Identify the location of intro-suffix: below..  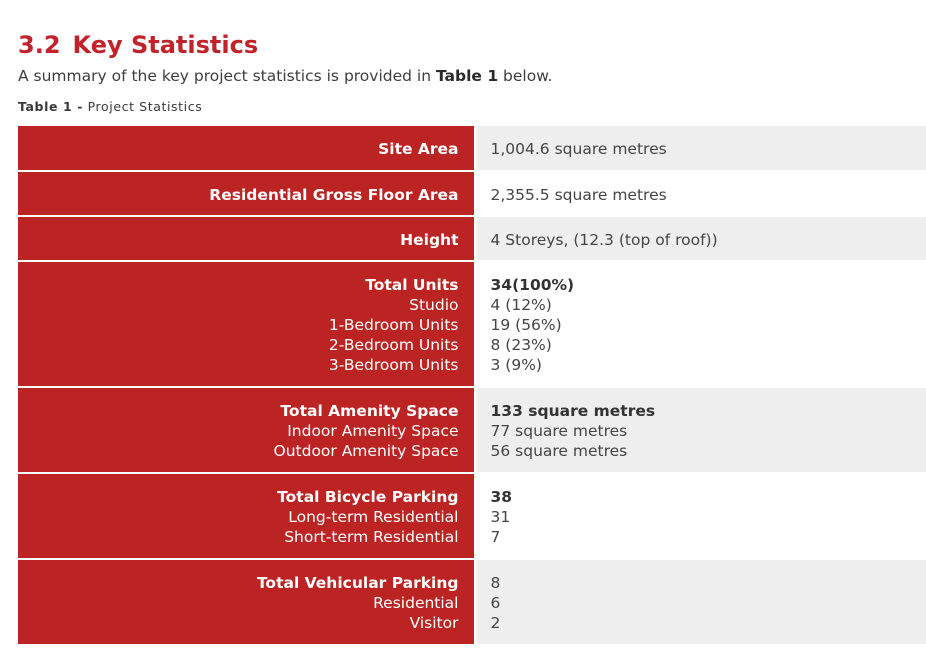
(525, 76).